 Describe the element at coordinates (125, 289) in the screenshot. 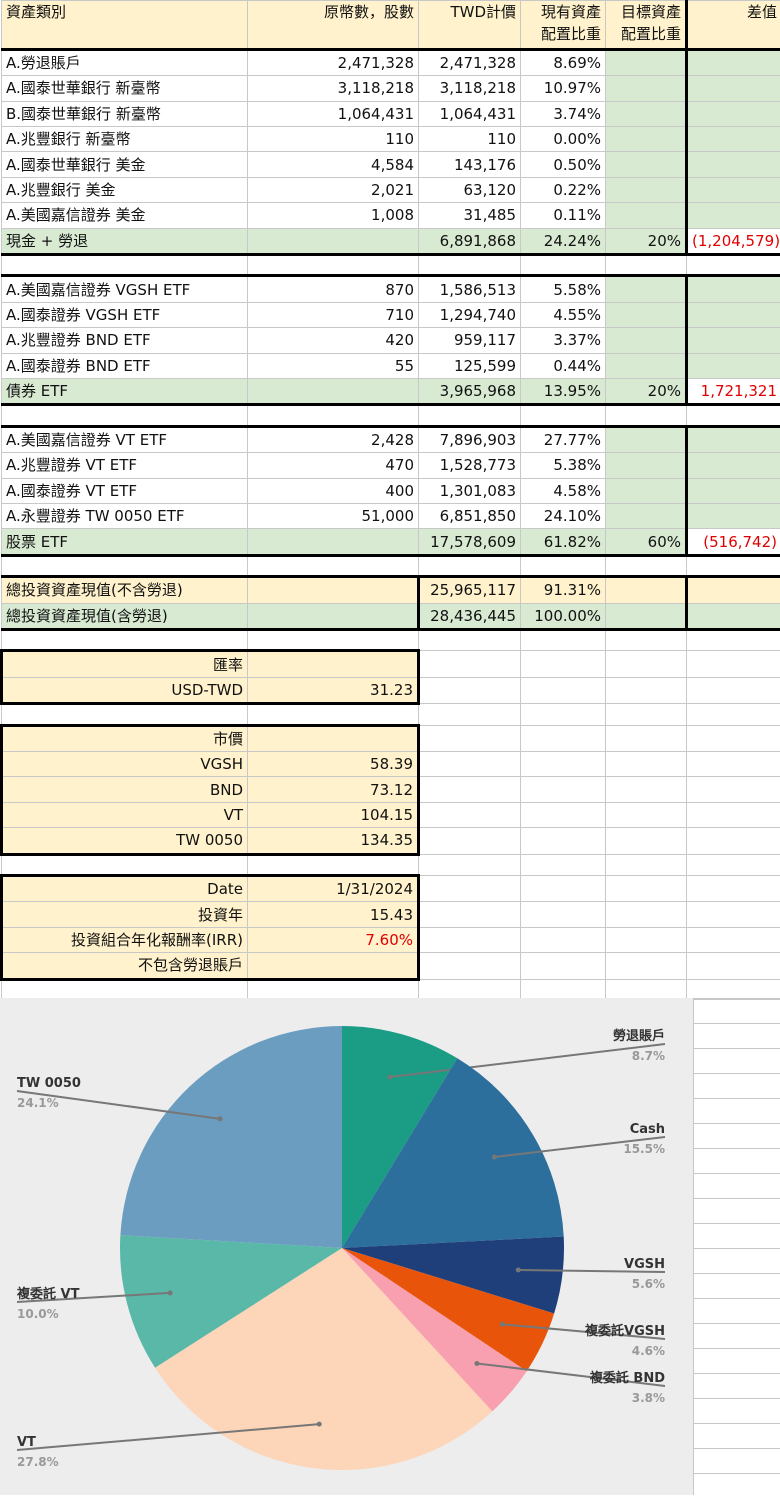

I see `asset-name-cell: A.美國嘉信證券 VGSH ETF` at that location.